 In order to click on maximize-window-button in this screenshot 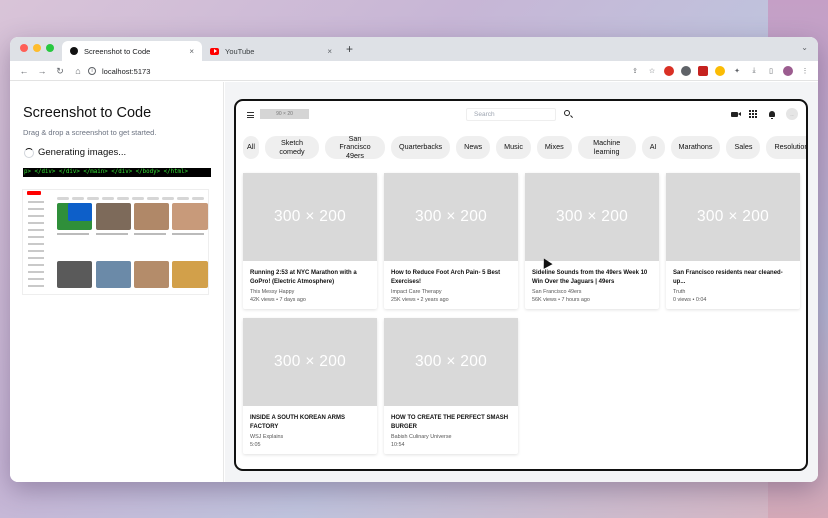, I will do `click(50, 48)`.